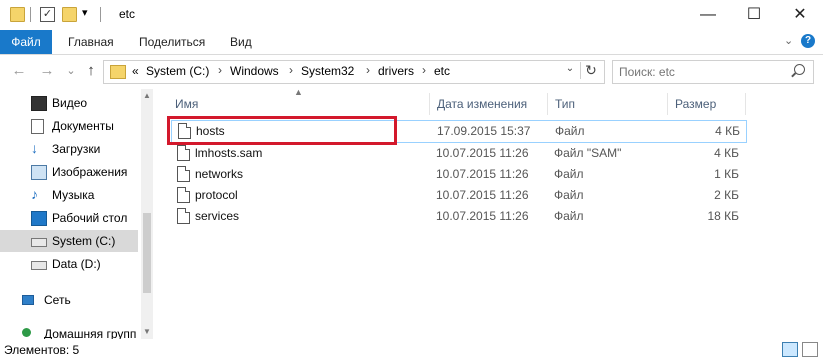  What do you see at coordinates (790, 349) in the screenshot?
I see `details-view-icon` at bounding box center [790, 349].